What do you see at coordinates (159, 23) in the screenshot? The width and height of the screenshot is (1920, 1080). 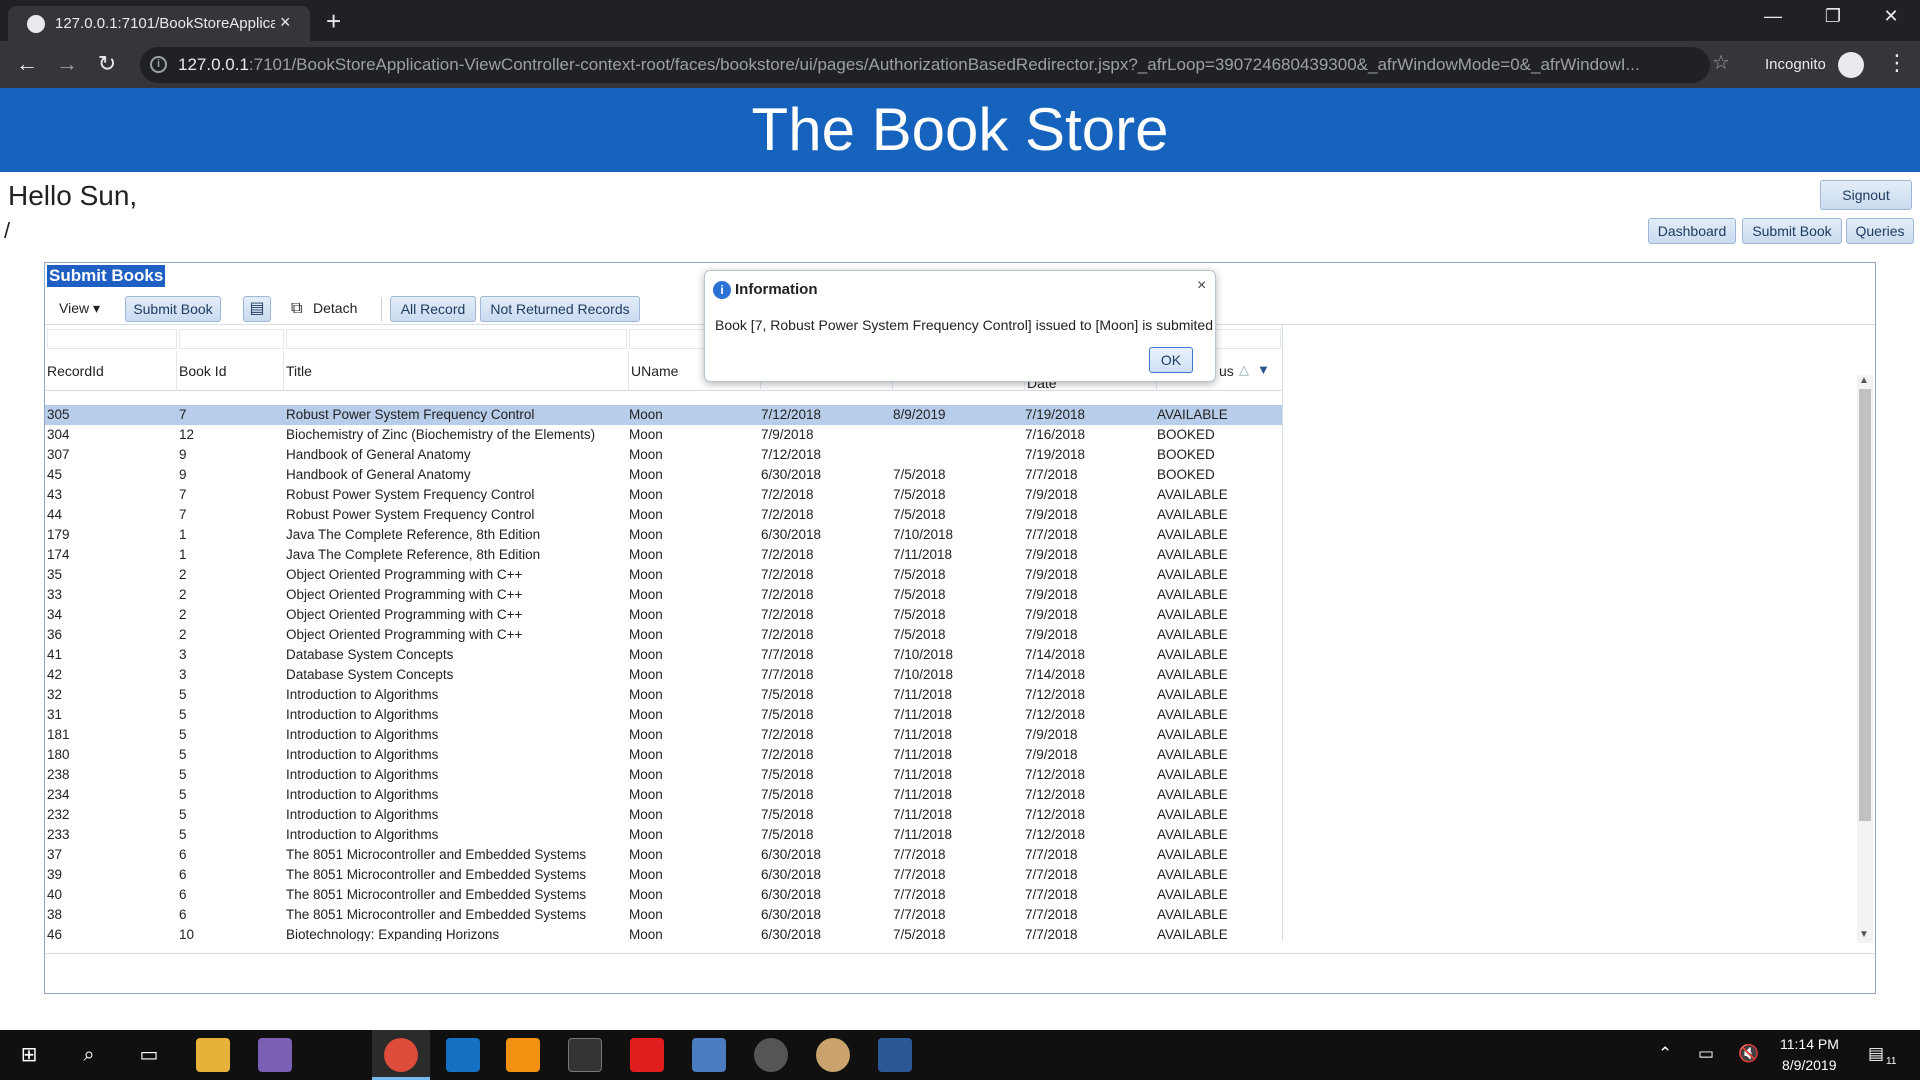 I see `browser-tab: 127.0.0.1:7101/BookStoreApplica ×` at bounding box center [159, 23].